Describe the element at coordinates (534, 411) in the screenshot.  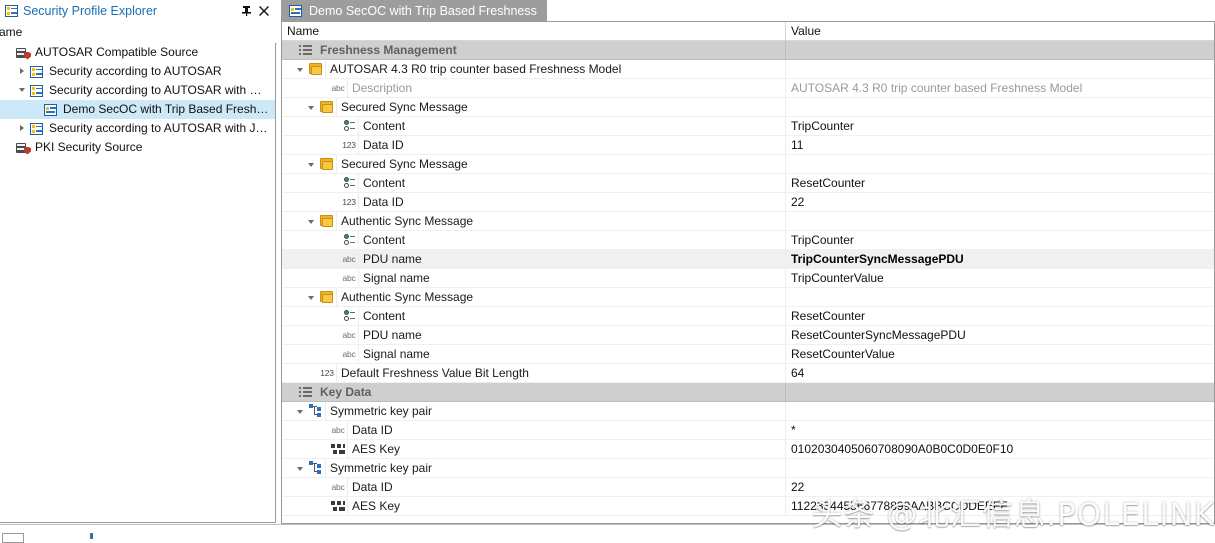
I see `grid-cell-name: Symmetric key pair` at that location.